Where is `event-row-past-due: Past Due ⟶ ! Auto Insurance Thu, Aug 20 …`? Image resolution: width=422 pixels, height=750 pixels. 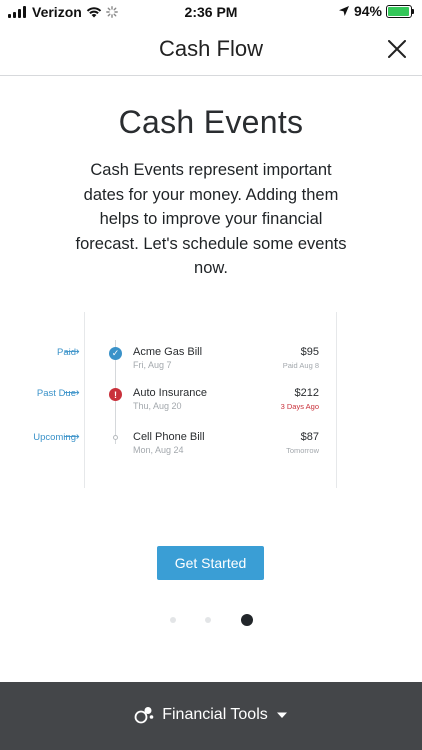 event-row-past-due: Past Due ⟶ ! Auto Insurance Thu, Aug 20 … is located at coordinates (211, 407).